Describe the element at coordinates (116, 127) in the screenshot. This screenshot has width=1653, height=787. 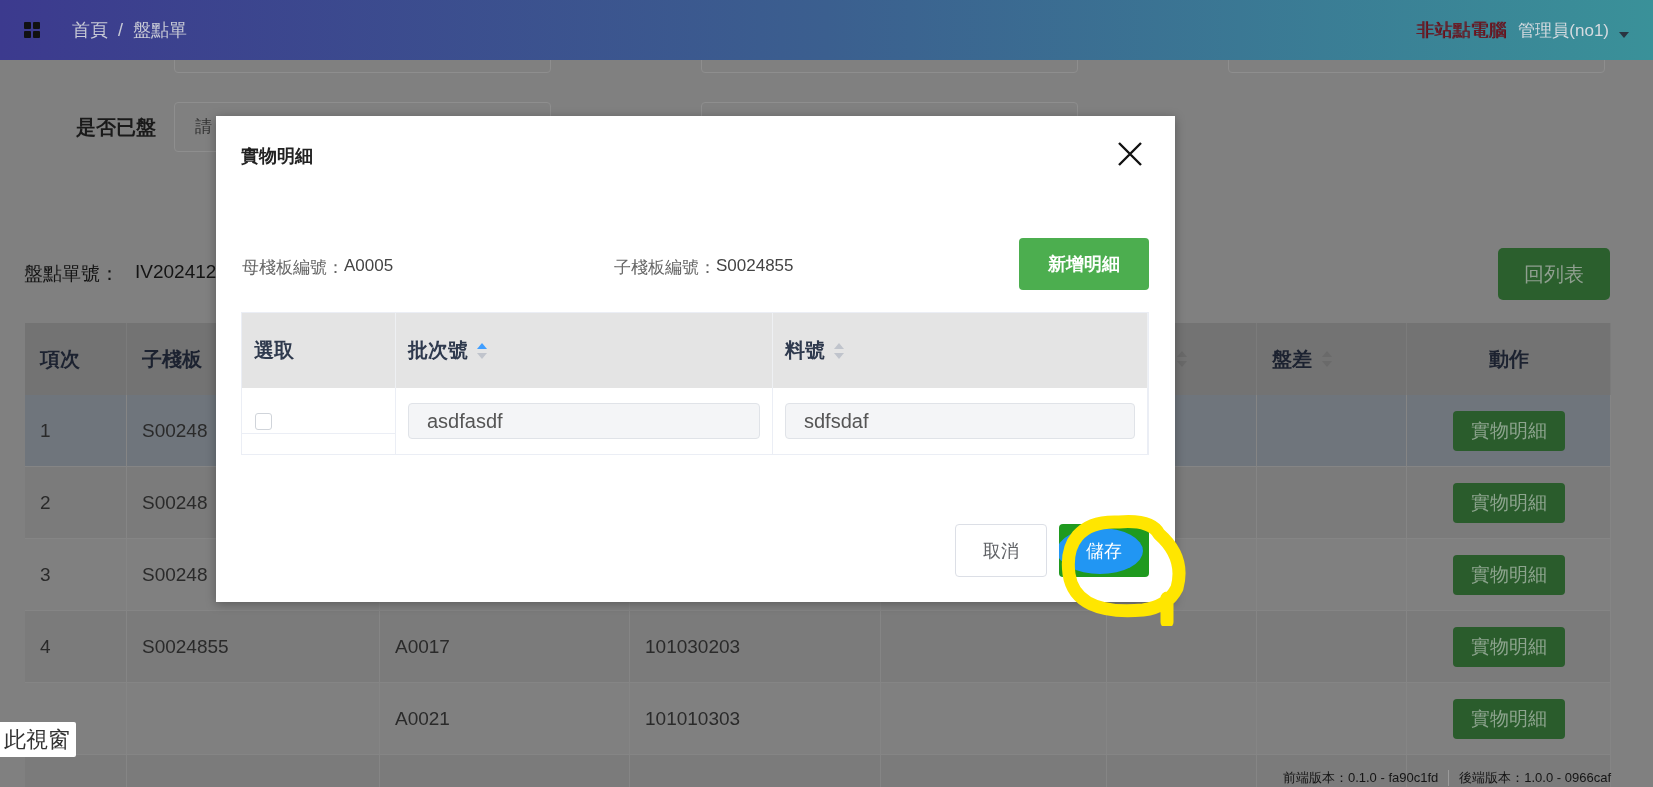
I see `filter-label: 是否已盤` at that location.